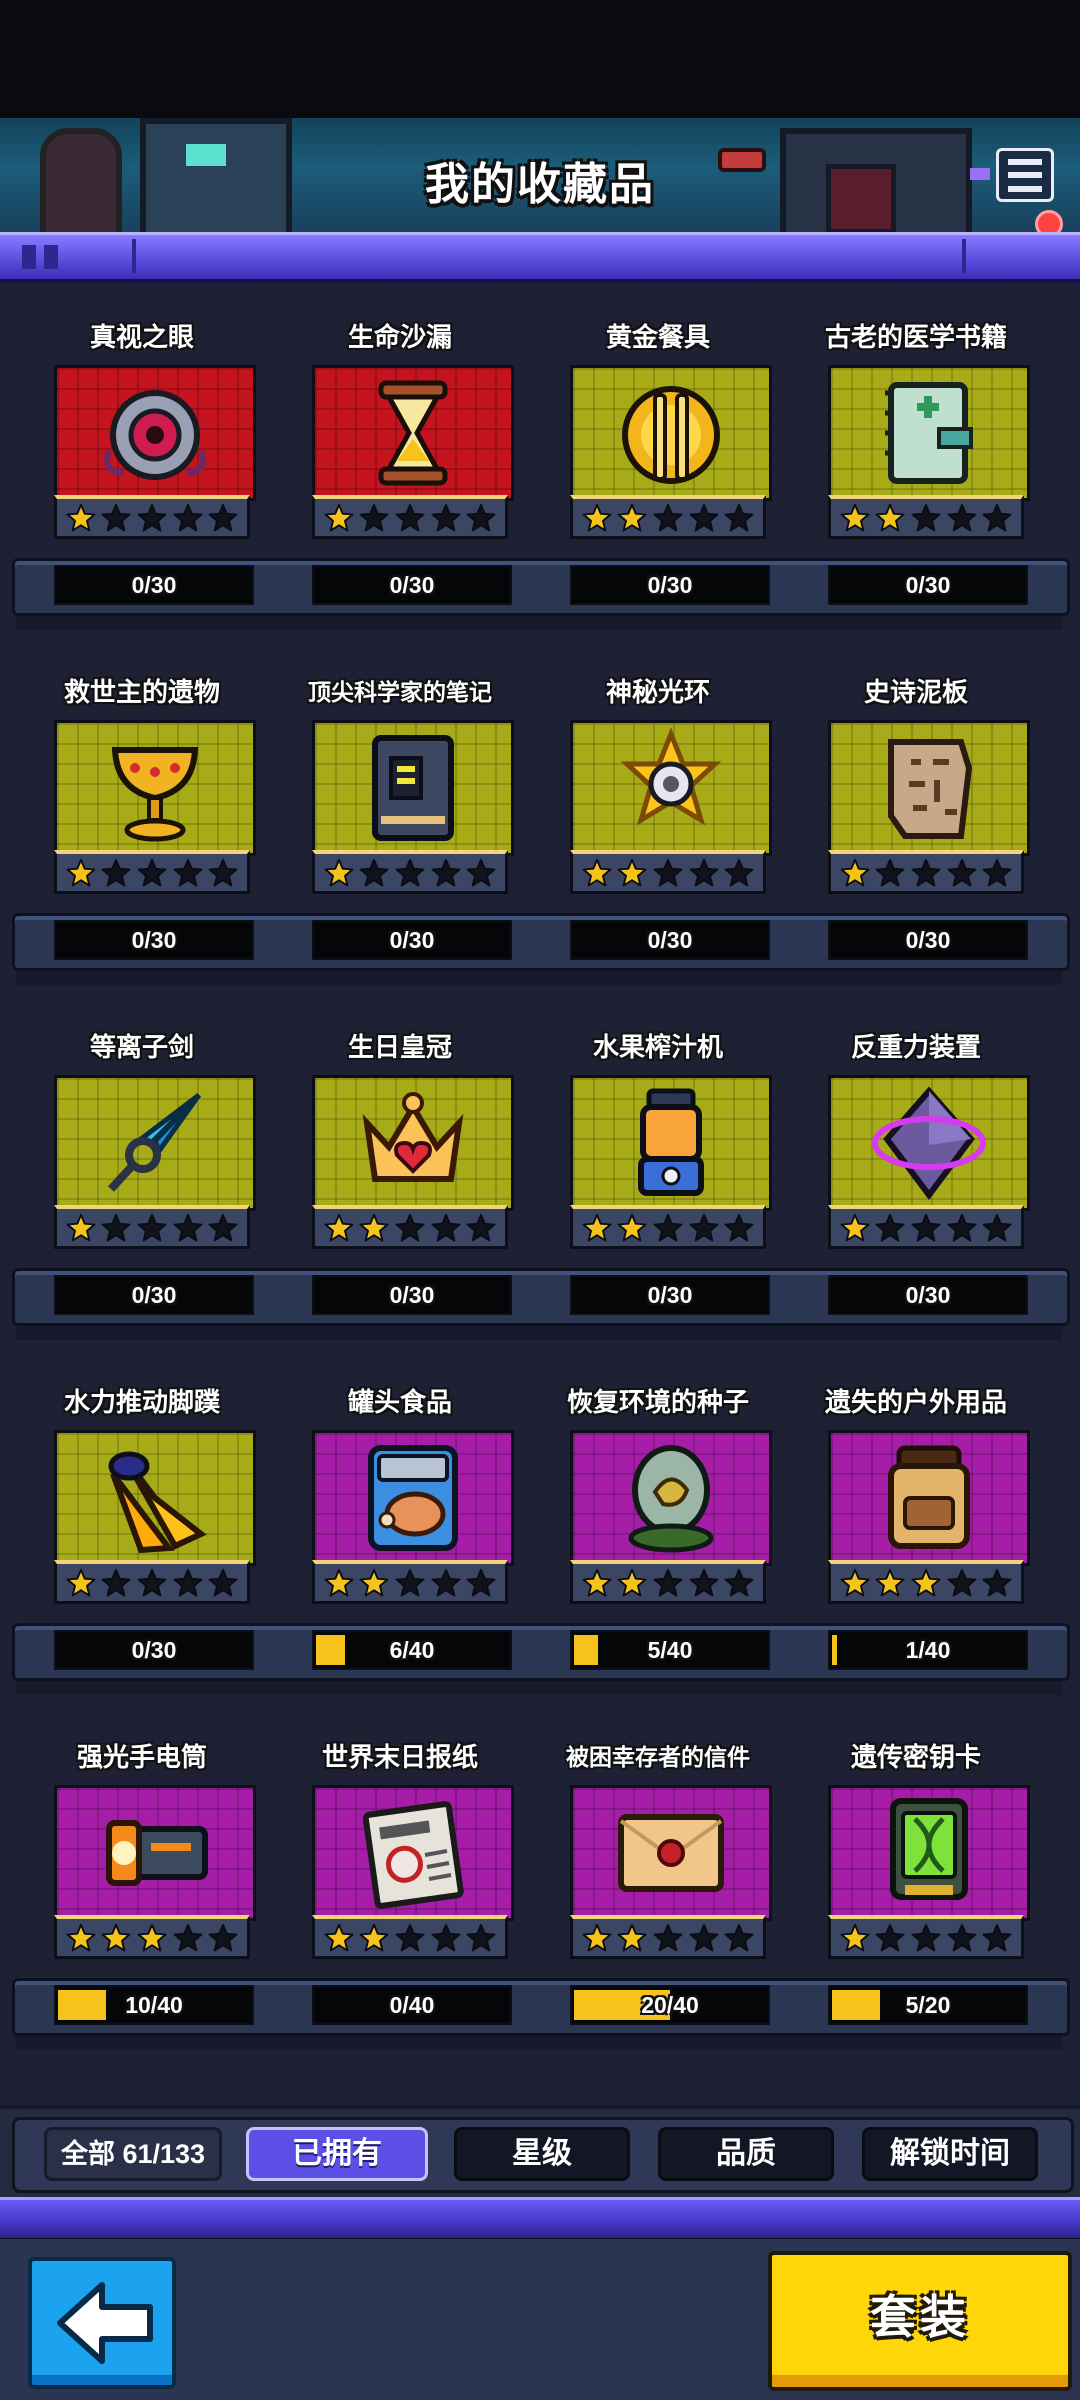  What do you see at coordinates (44, 257) in the screenshot?
I see `pause-icon` at bounding box center [44, 257].